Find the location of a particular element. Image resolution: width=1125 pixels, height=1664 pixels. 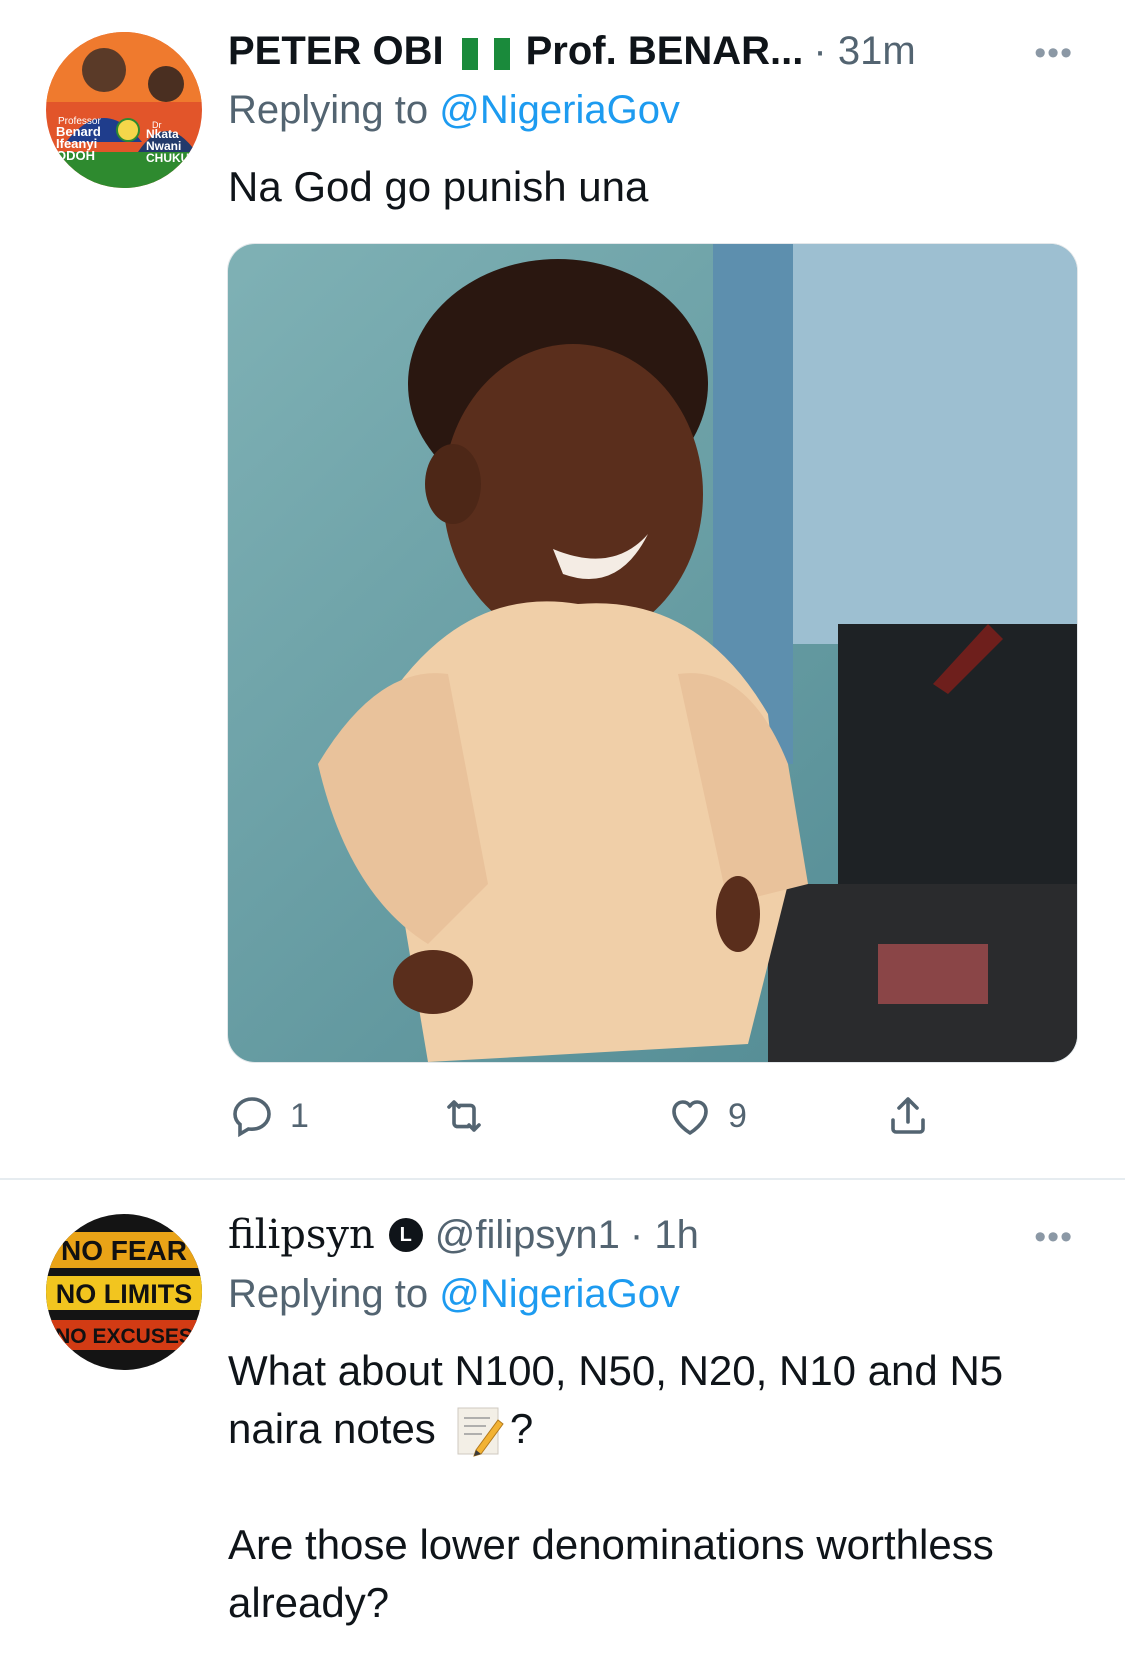

tweet-header: PETER OBI Prof. BENAR... · 31m is located at coordinates (572, 51).